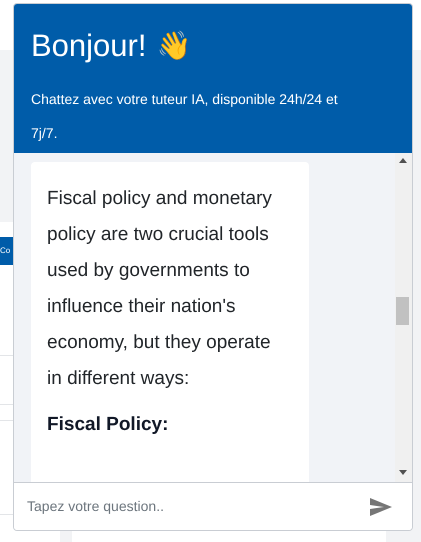 This screenshot has width=421, height=542. Describe the element at coordinates (403, 161) in the screenshot. I see `scroll-up-icon` at that location.